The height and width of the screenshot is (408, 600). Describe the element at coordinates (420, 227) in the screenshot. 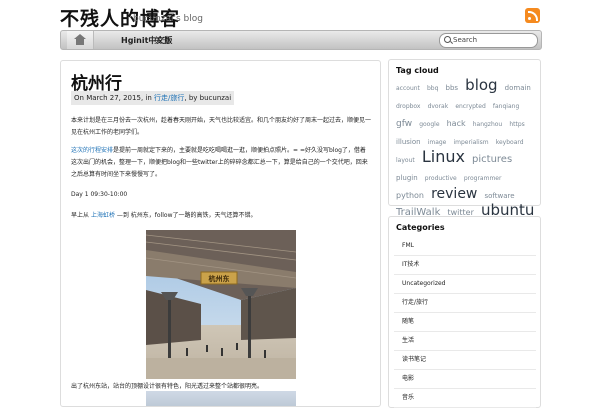

I see `categories-title: Categories` at that location.